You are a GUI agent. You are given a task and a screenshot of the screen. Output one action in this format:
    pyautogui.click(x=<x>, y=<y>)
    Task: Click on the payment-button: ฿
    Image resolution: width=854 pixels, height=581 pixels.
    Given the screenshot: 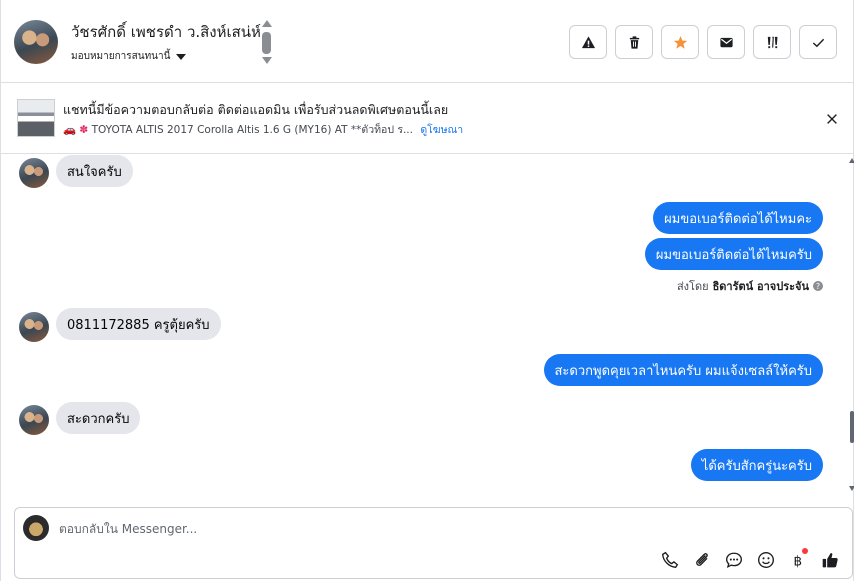 What is the action you would take?
    pyautogui.click(x=798, y=559)
    